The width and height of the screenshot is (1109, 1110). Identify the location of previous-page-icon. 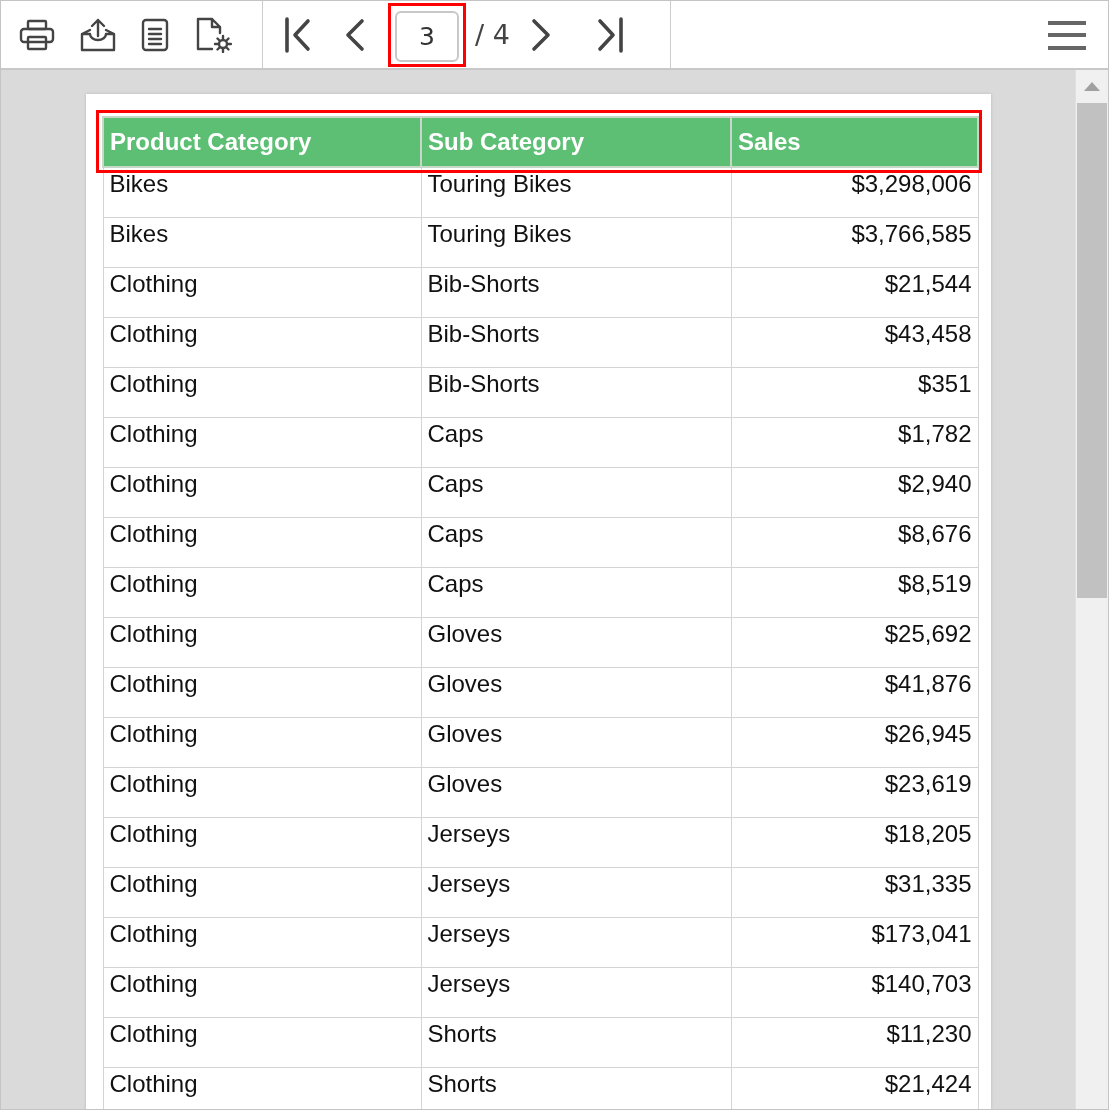
(355, 34).